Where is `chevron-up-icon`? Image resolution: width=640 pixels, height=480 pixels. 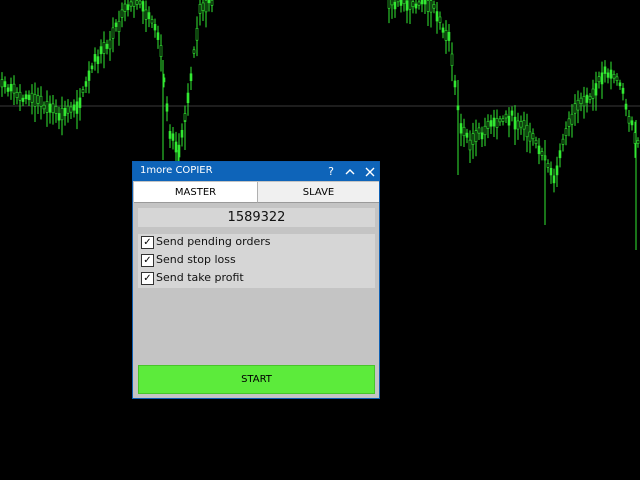
chevron-up-icon is located at coordinates (350, 172).